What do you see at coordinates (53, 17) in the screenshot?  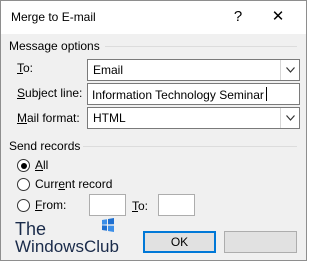 I see `dialog-title: Merge to E-mail` at bounding box center [53, 17].